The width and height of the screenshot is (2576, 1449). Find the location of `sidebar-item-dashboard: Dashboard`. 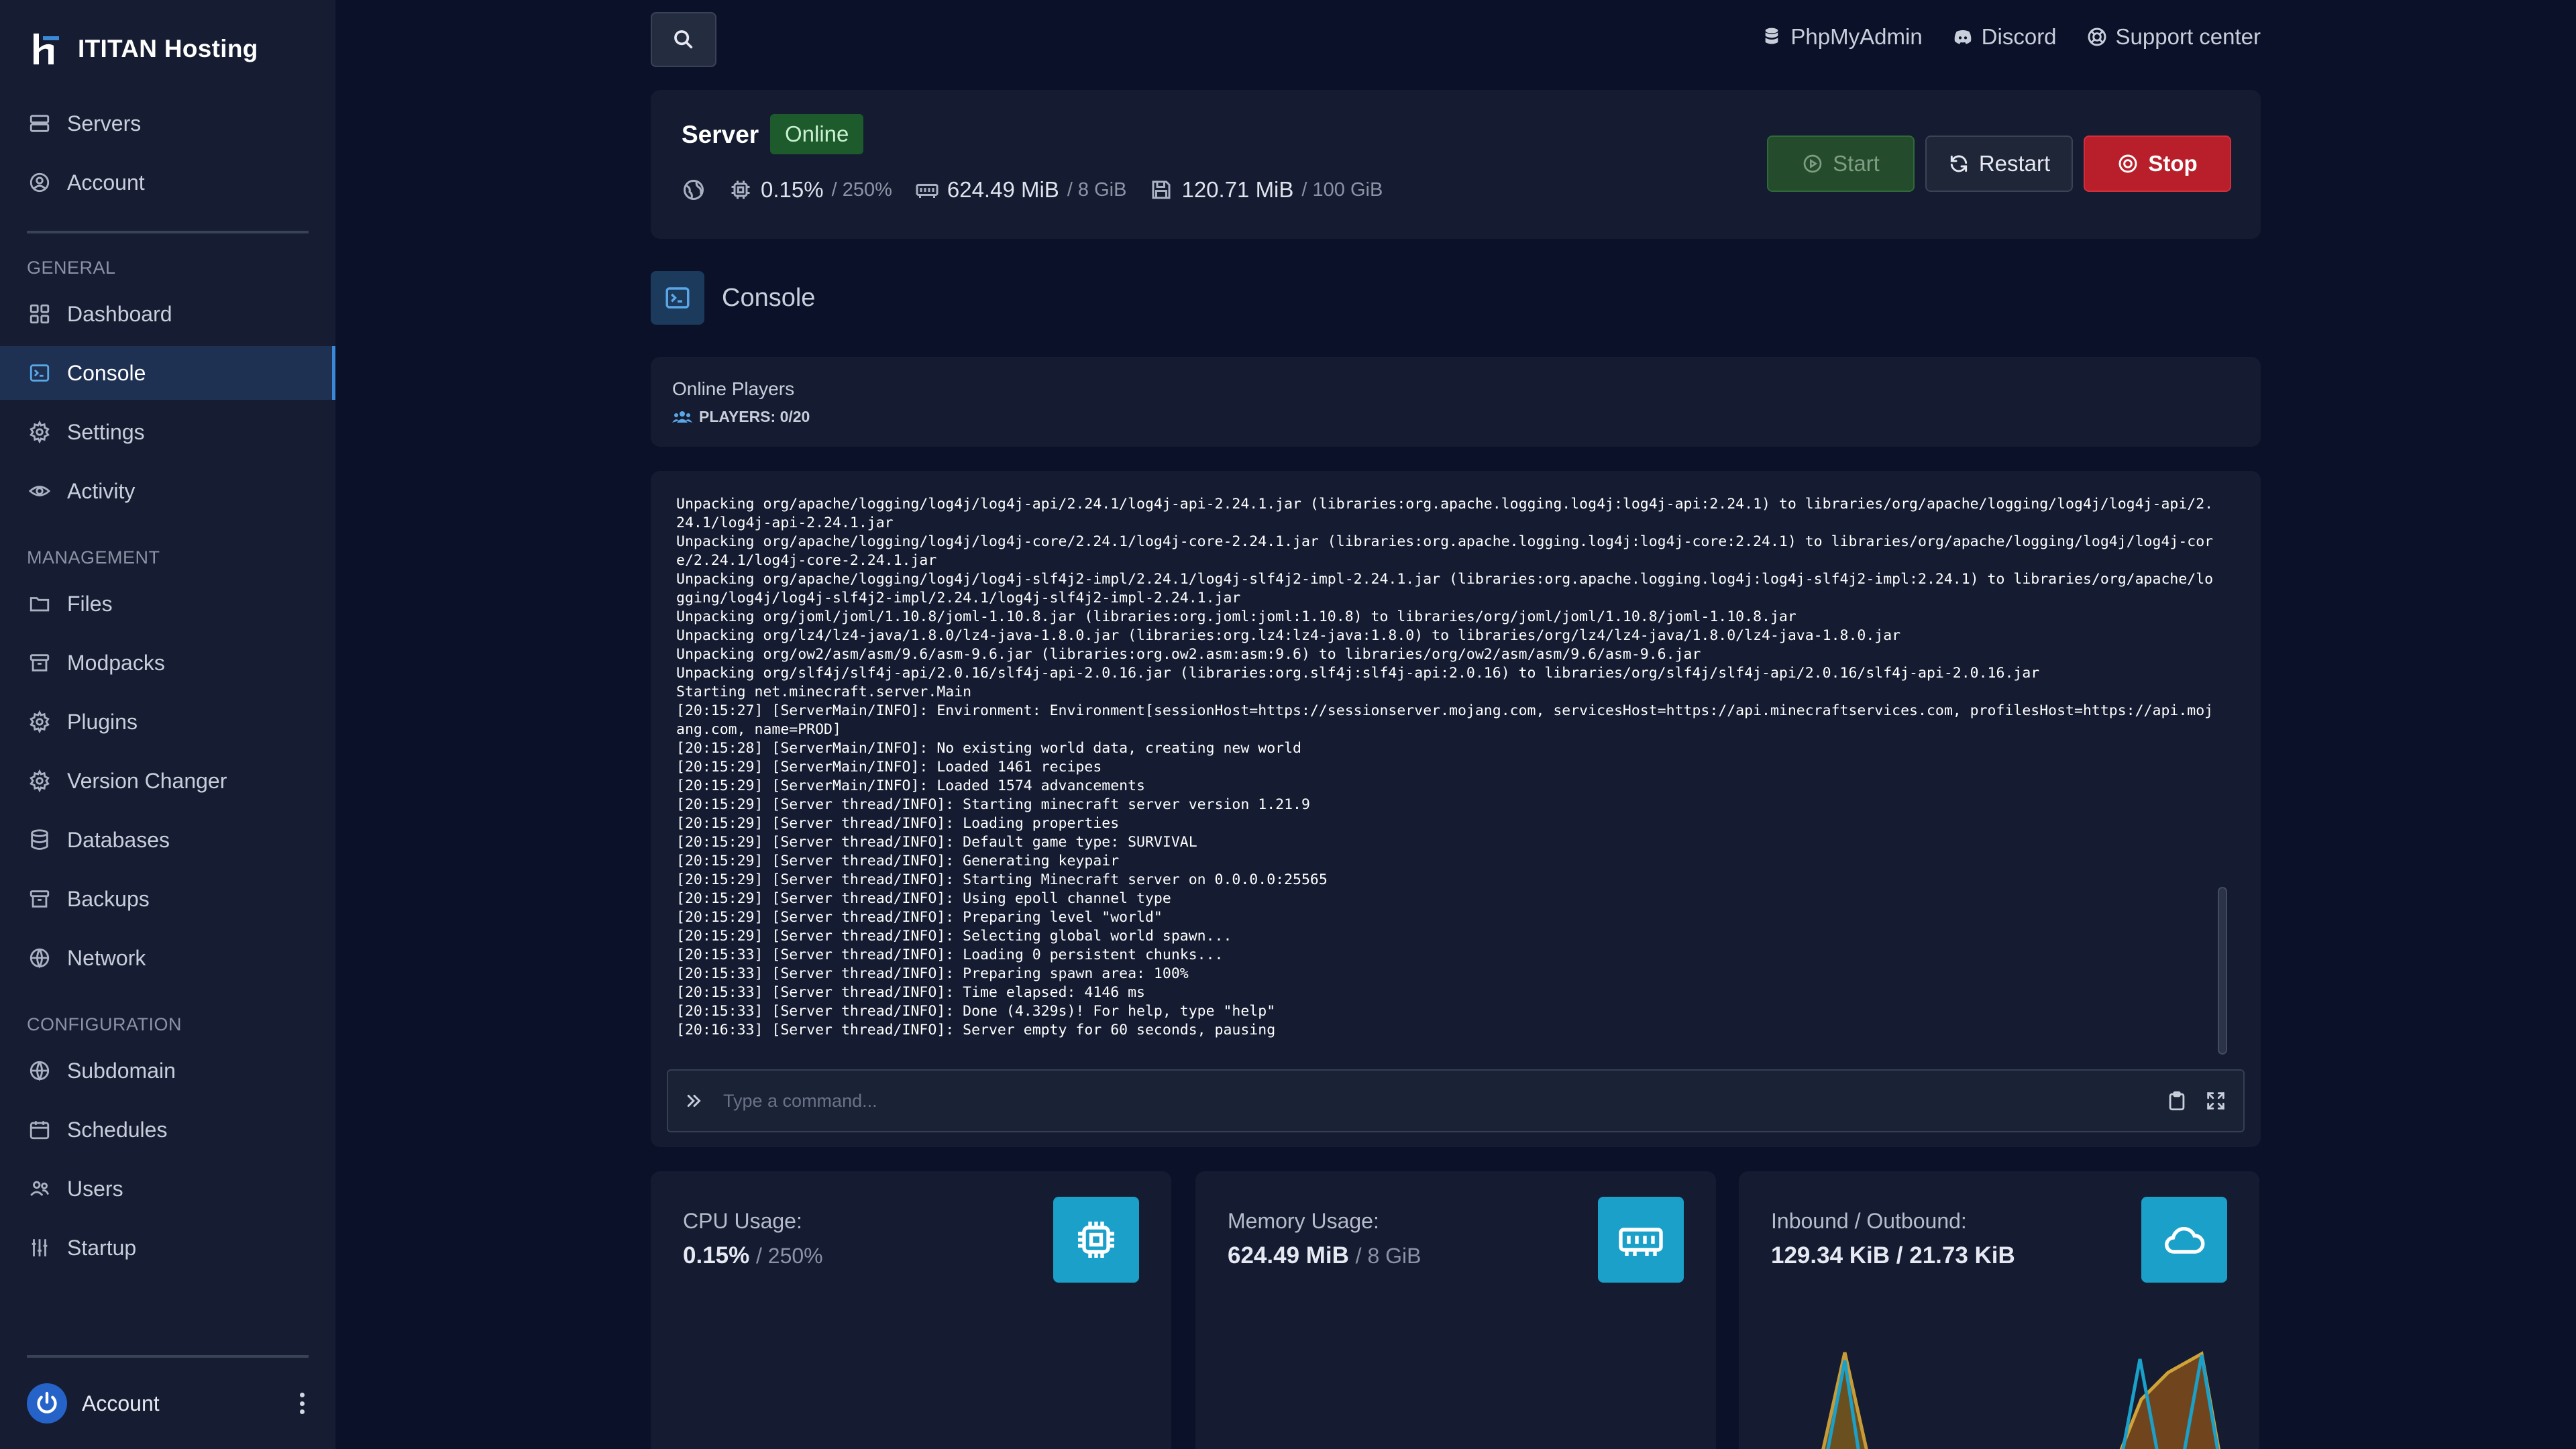

sidebar-item-dashboard: Dashboard is located at coordinates (167, 314).